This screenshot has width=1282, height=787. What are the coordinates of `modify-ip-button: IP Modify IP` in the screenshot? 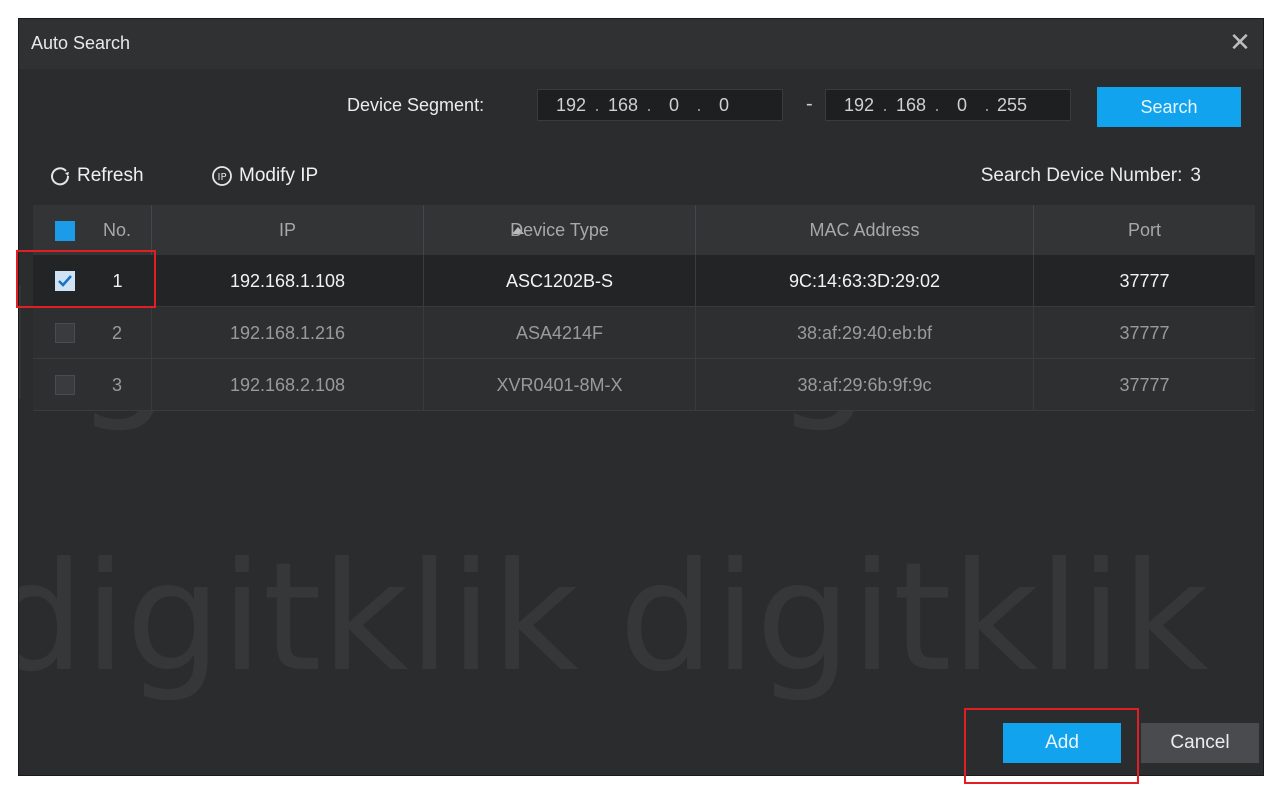 It's located at (264, 176).